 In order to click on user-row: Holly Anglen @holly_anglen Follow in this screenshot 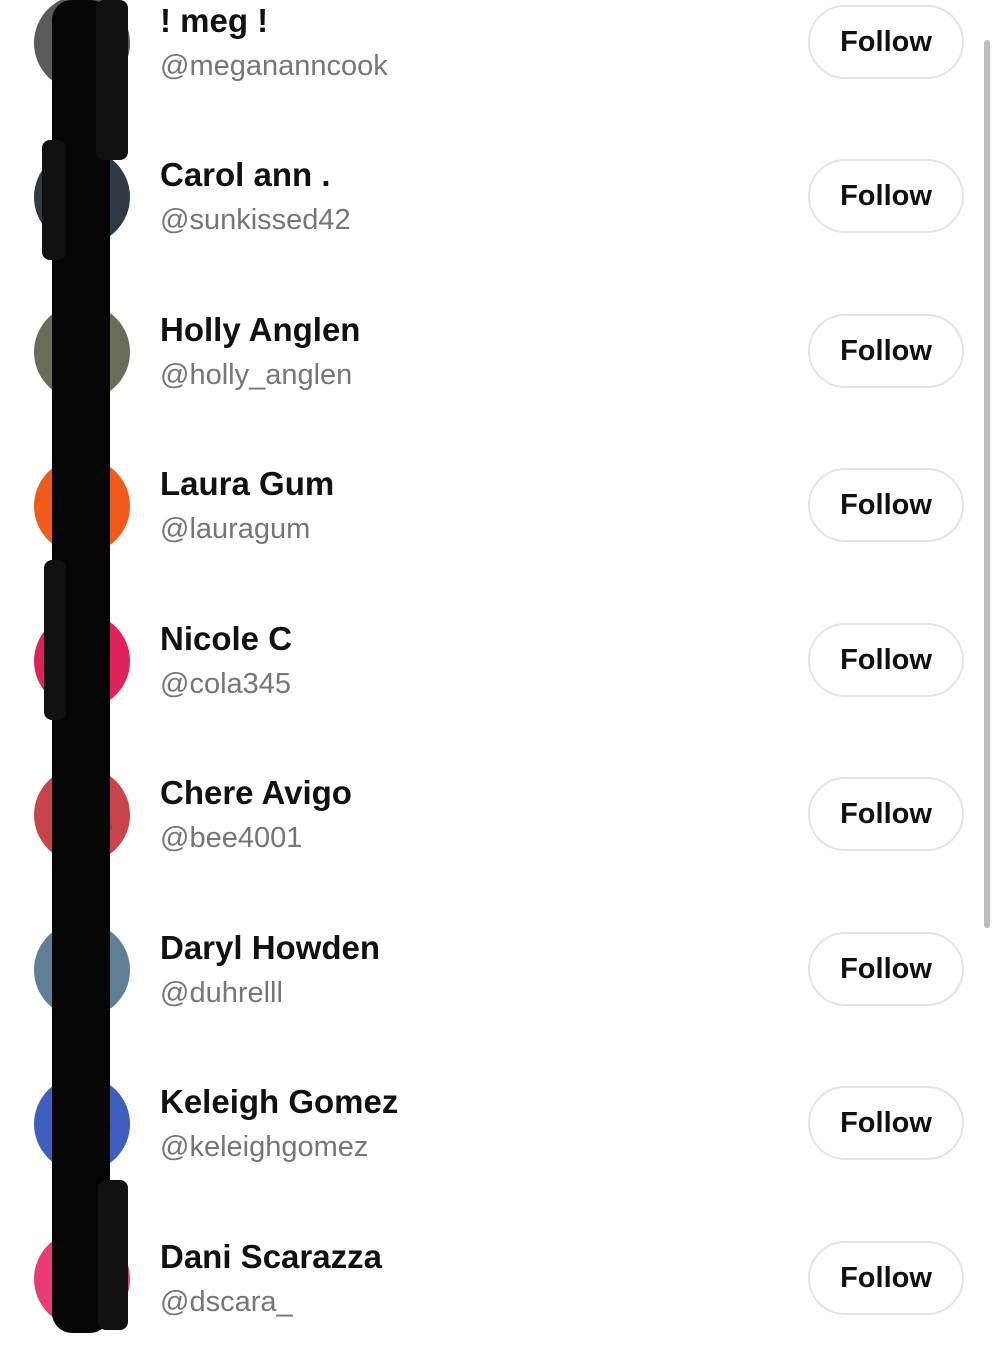, I will do `click(495, 348)`.